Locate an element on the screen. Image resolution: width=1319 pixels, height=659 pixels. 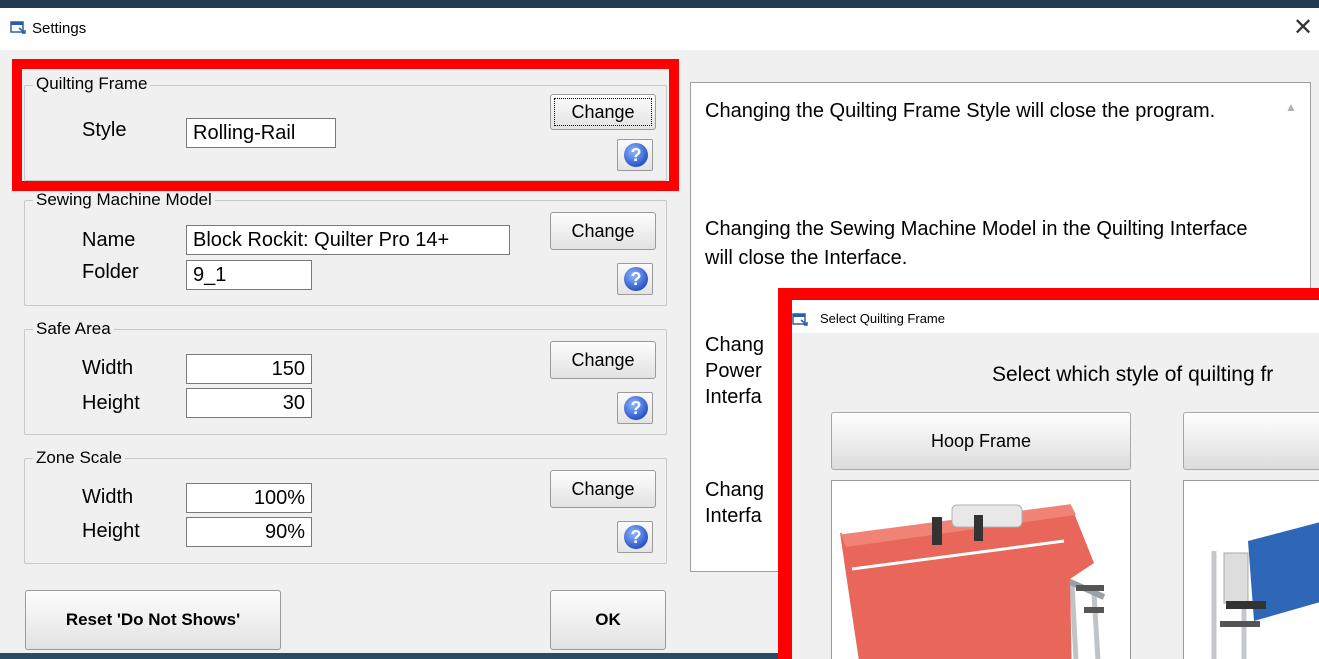
ok-button: OK is located at coordinates (608, 620).